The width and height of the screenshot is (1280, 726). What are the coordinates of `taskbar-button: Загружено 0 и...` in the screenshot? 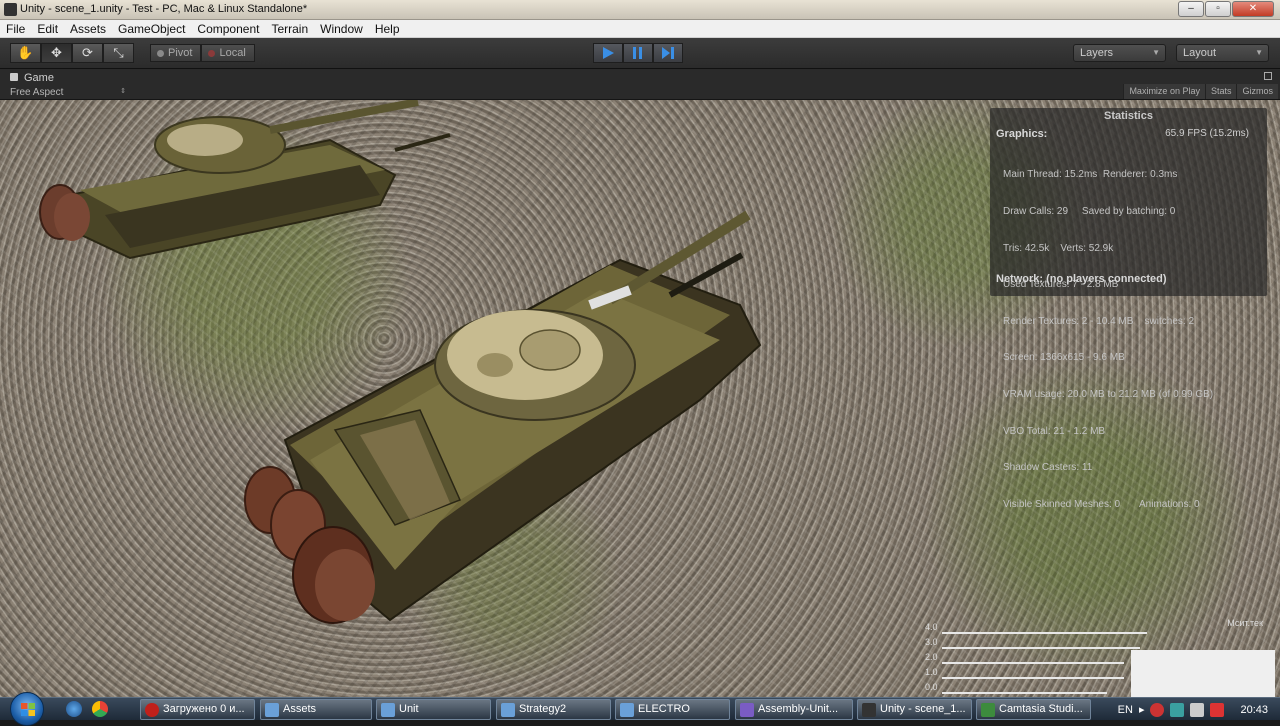 It's located at (197, 709).